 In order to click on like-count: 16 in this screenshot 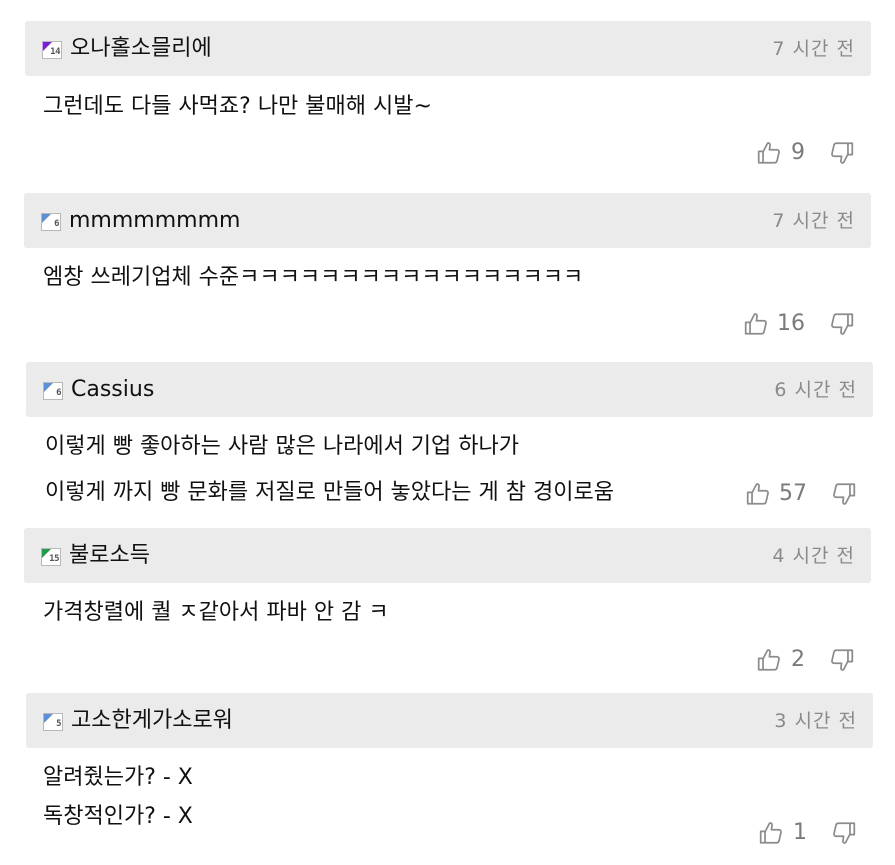, I will do `click(791, 323)`.